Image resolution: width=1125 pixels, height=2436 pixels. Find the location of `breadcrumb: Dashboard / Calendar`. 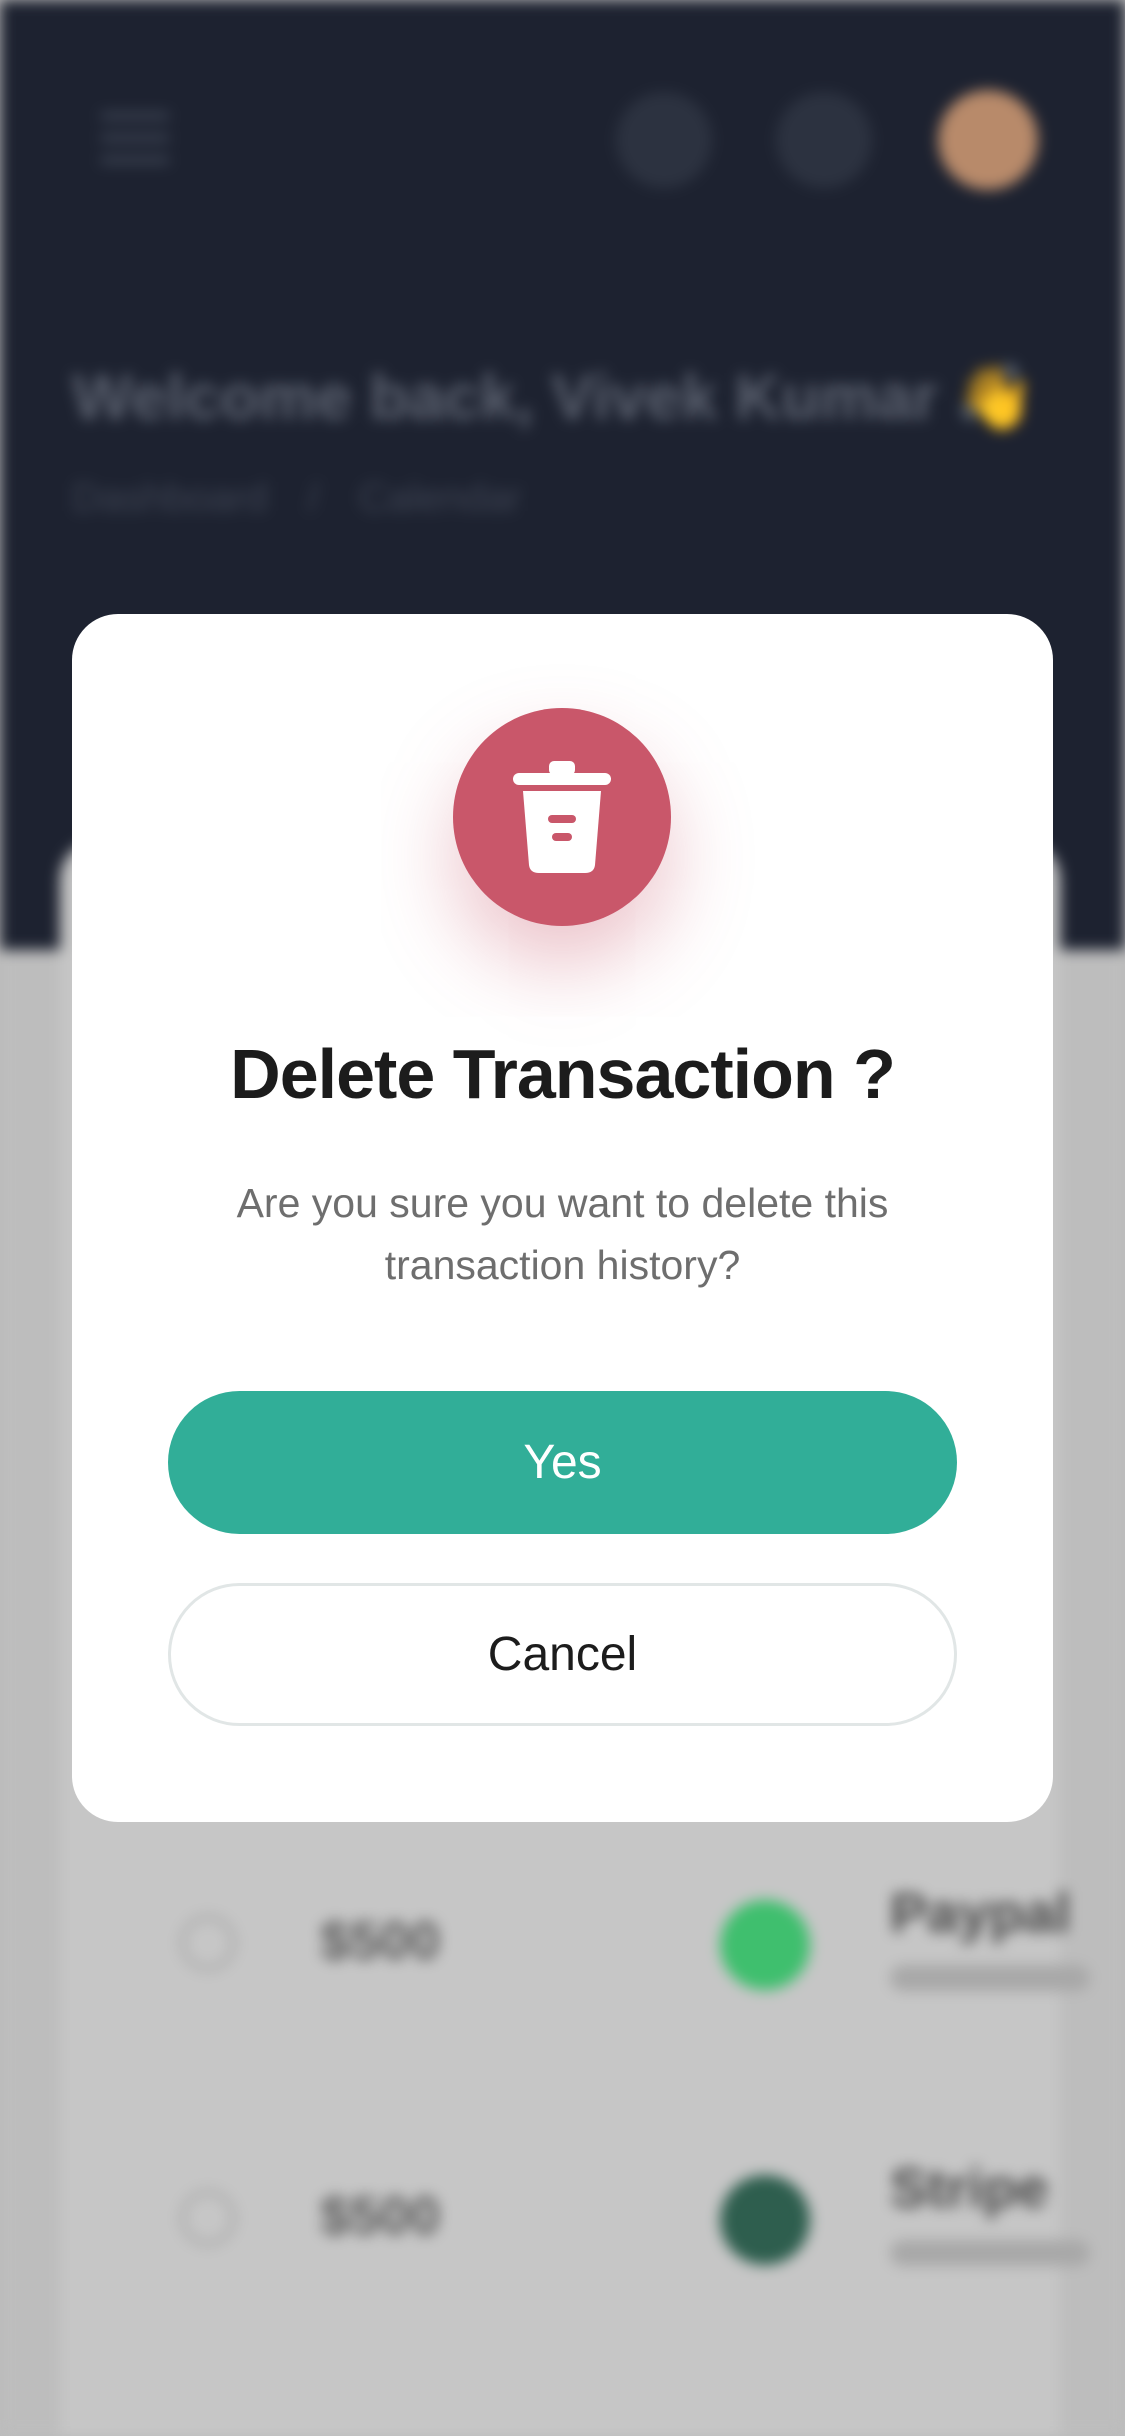

breadcrumb: Dashboard / Calendar is located at coordinates (296, 498).